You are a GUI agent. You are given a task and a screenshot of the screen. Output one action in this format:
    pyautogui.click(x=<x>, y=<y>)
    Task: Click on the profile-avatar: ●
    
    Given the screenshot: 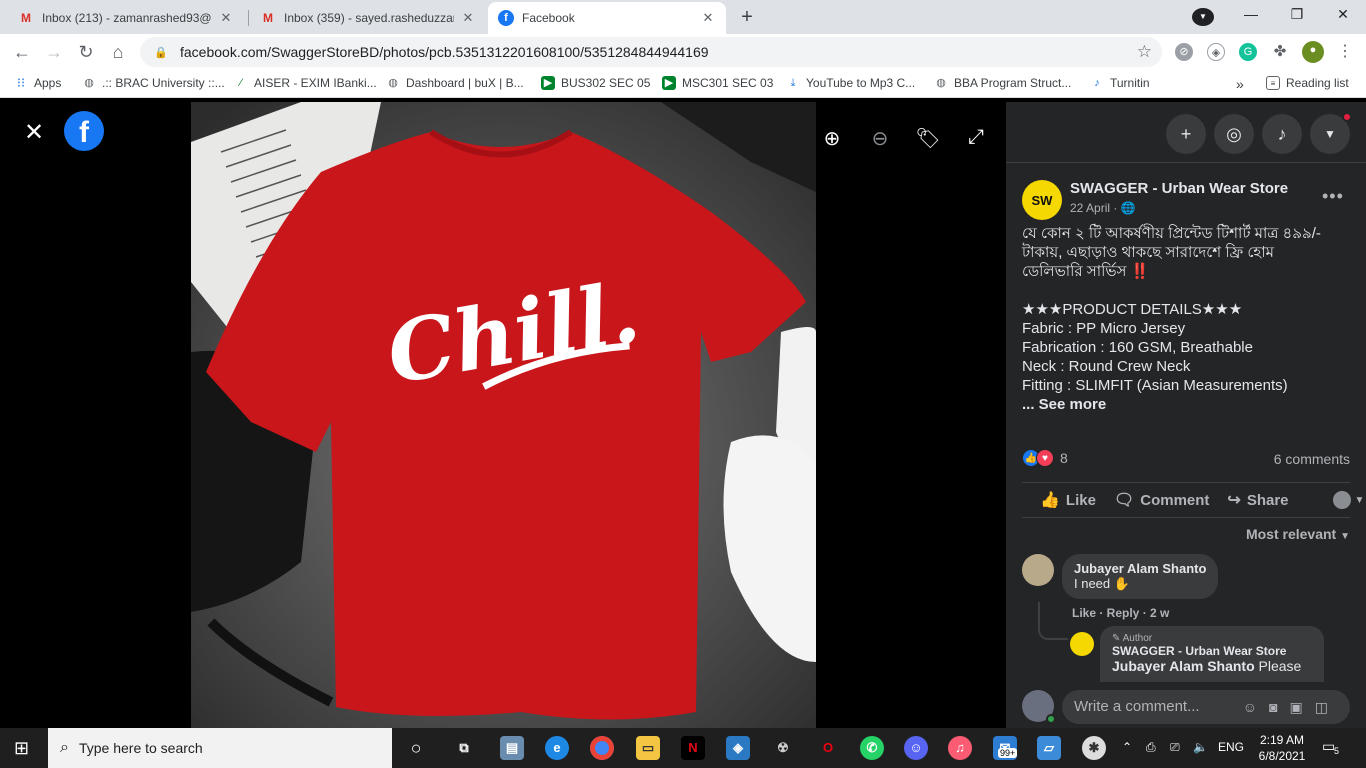 What is the action you would take?
    pyautogui.click(x=1313, y=52)
    